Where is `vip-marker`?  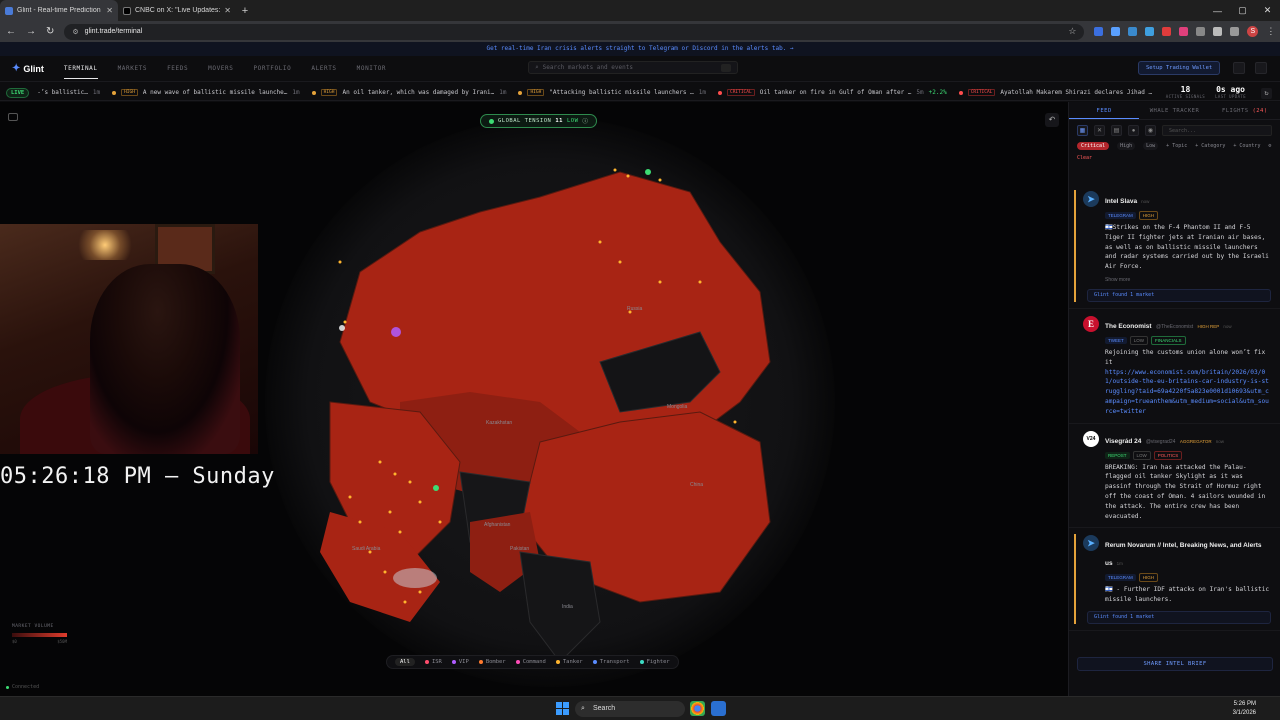 vip-marker is located at coordinates (396, 332).